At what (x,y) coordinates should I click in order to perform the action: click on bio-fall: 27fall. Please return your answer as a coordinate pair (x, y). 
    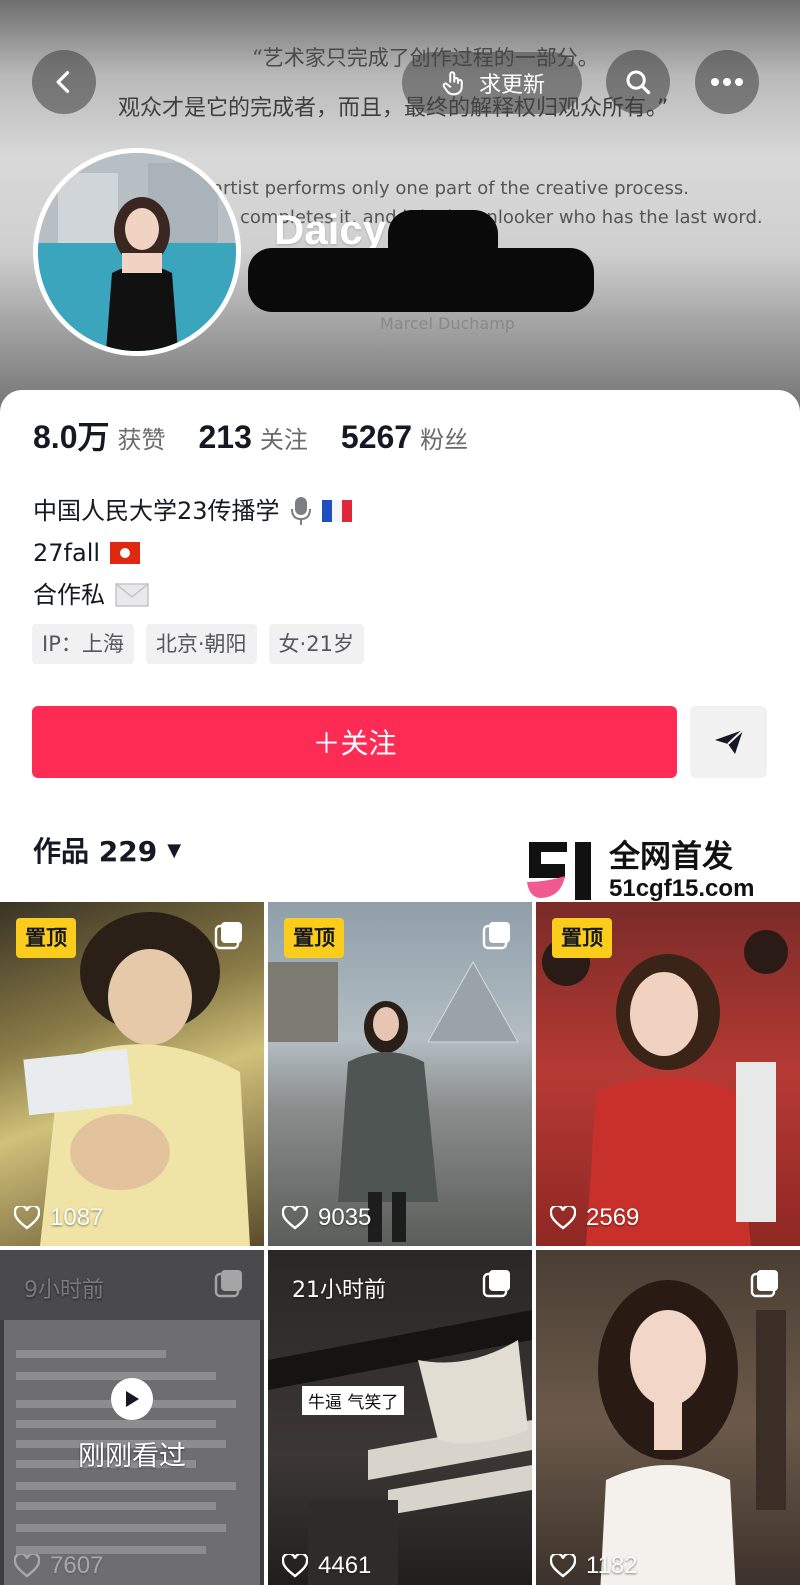
    Looking at the image, I should click on (67, 553).